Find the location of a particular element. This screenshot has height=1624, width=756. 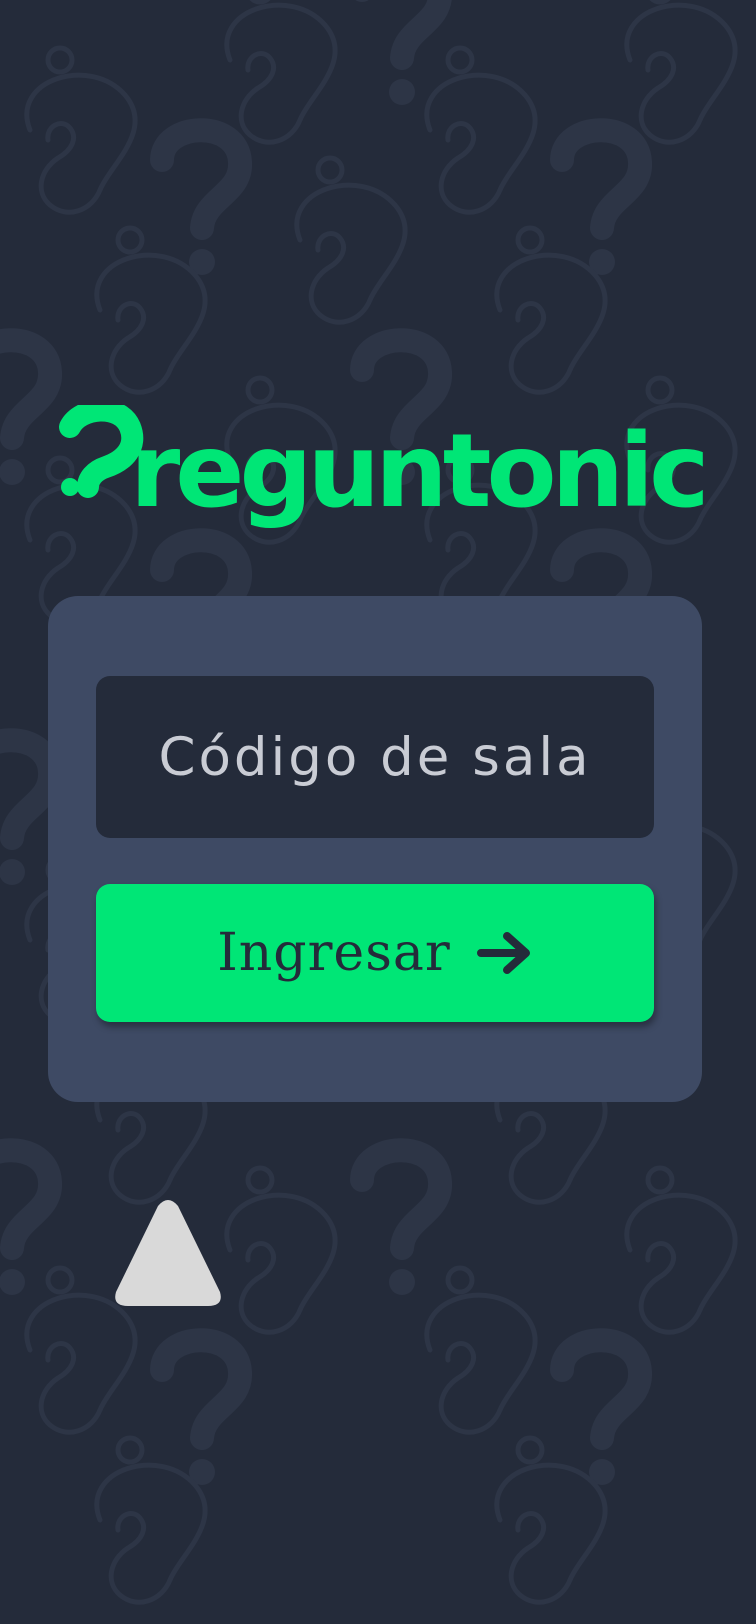

triangle-up-icon is located at coordinates (168, 1256).